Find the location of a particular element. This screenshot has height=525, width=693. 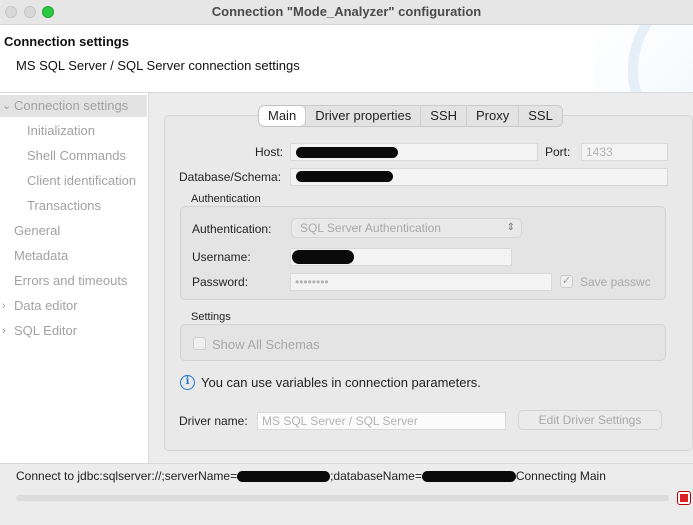

sidebar-item-metadata: Metadata is located at coordinates (41, 256).